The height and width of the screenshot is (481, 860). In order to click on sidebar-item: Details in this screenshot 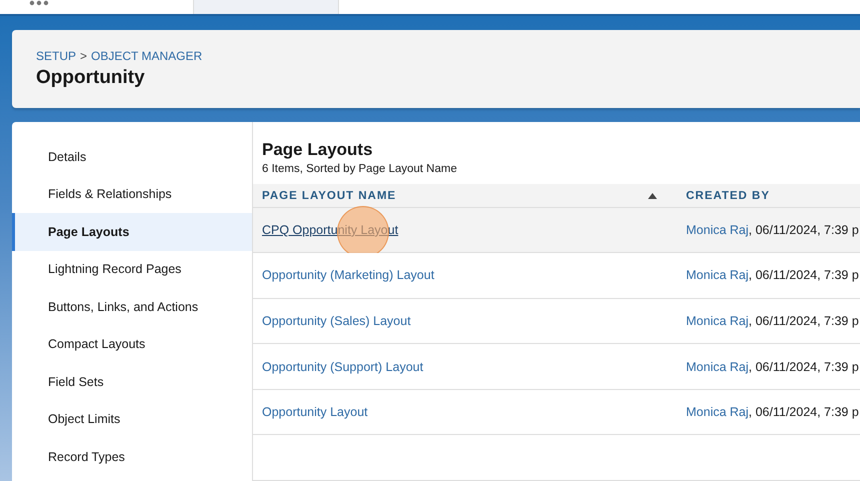, I will do `click(132, 157)`.